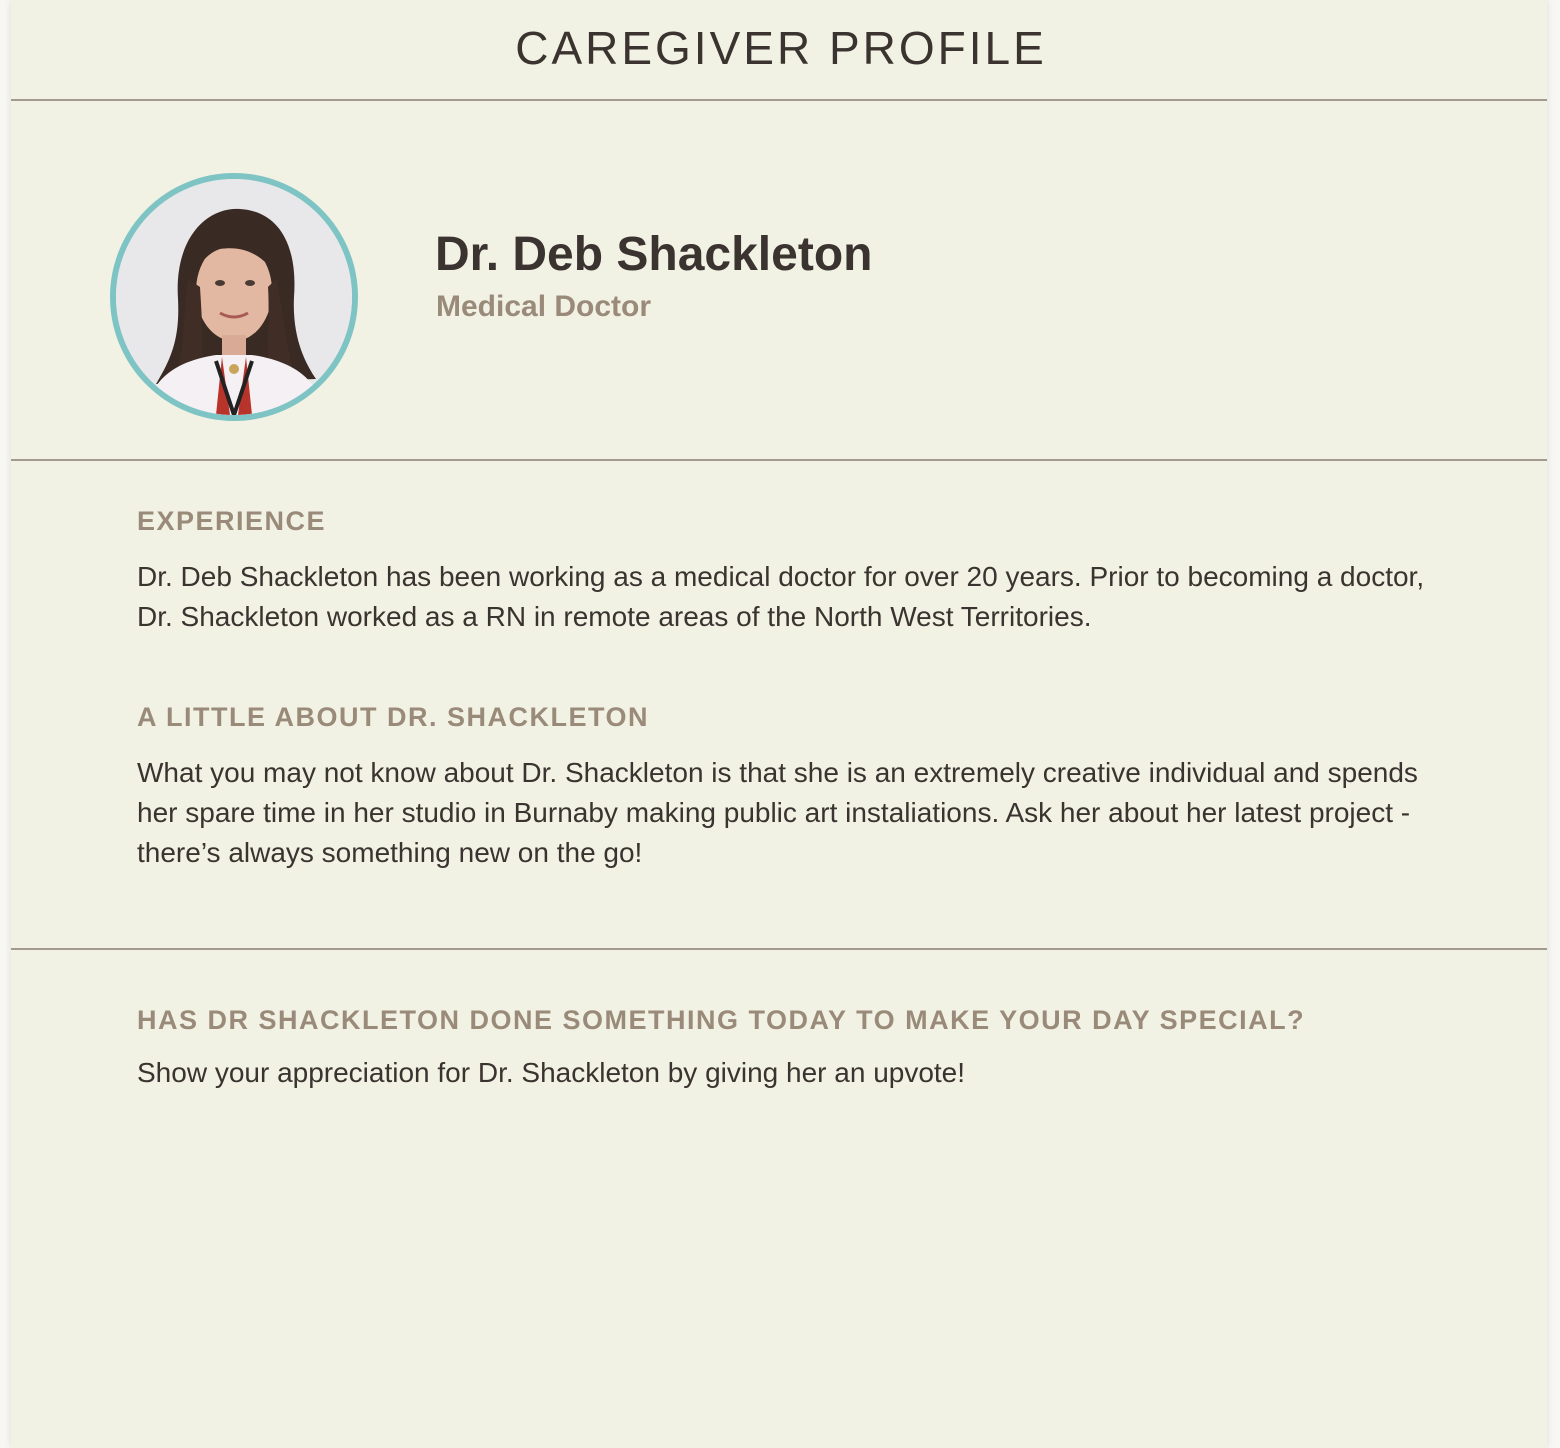 Image resolution: width=1560 pixels, height=1448 pixels. I want to click on page-header: CAREGIVER PROFILE, so click(779, 50).